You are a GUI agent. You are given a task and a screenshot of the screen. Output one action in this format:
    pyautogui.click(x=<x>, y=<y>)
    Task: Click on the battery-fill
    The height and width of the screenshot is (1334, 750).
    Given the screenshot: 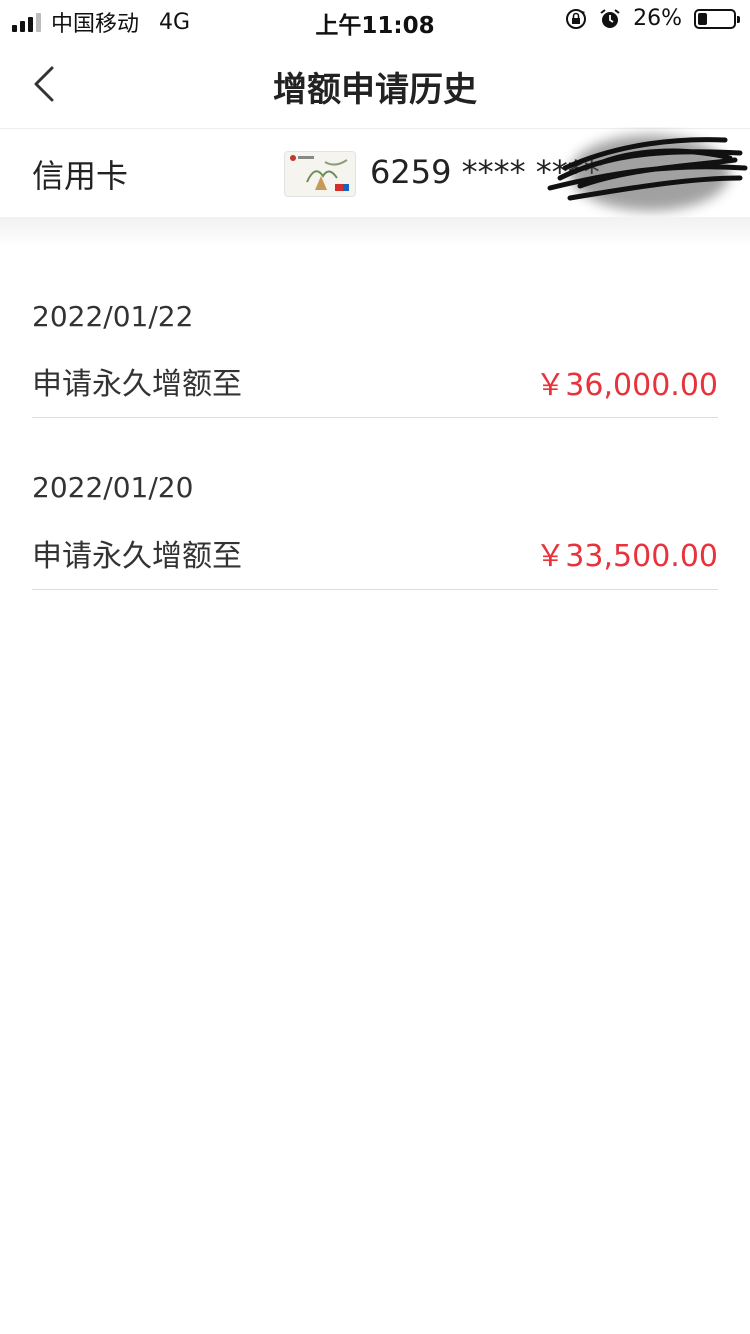 What is the action you would take?
    pyautogui.click(x=702, y=18)
    